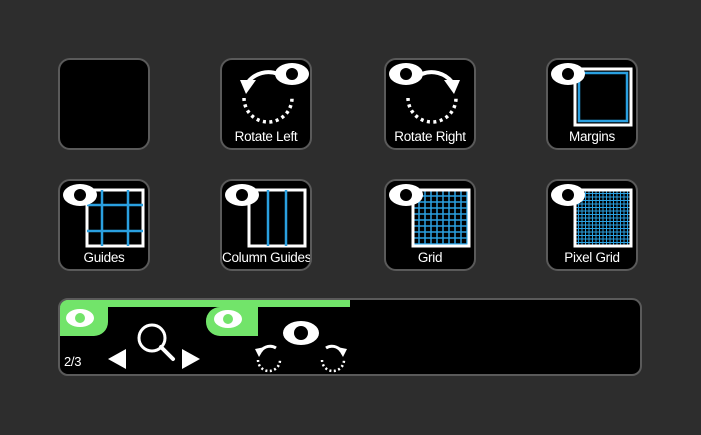 The height and width of the screenshot is (435, 701). What do you see at coordinates (592, 104) in the screenshot?
I see `margins-button: Margins` at bounding box center [592, 104].